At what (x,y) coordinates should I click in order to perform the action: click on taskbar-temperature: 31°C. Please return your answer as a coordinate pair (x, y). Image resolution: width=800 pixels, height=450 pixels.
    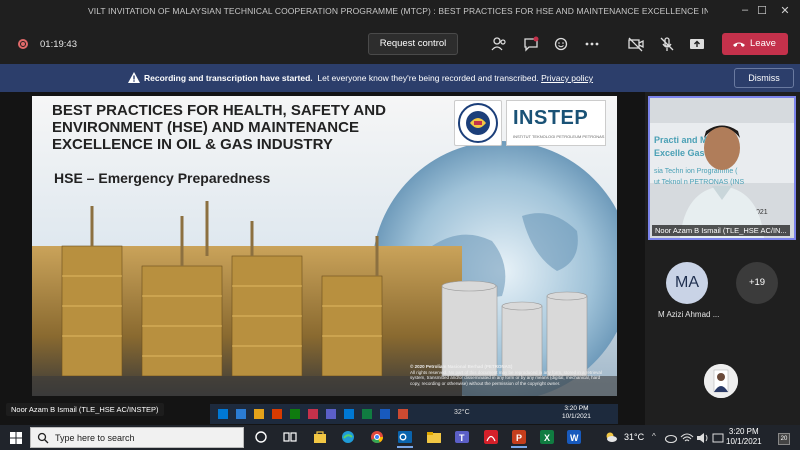
    Looking at the image, I should click on (634, 437).